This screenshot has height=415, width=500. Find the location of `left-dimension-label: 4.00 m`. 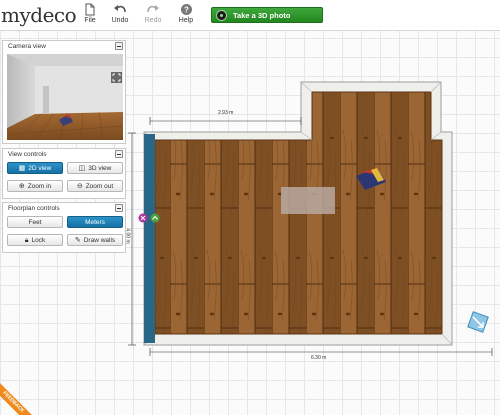

left-dimension-label: 4.00 m is located at coordinates (127, 236).